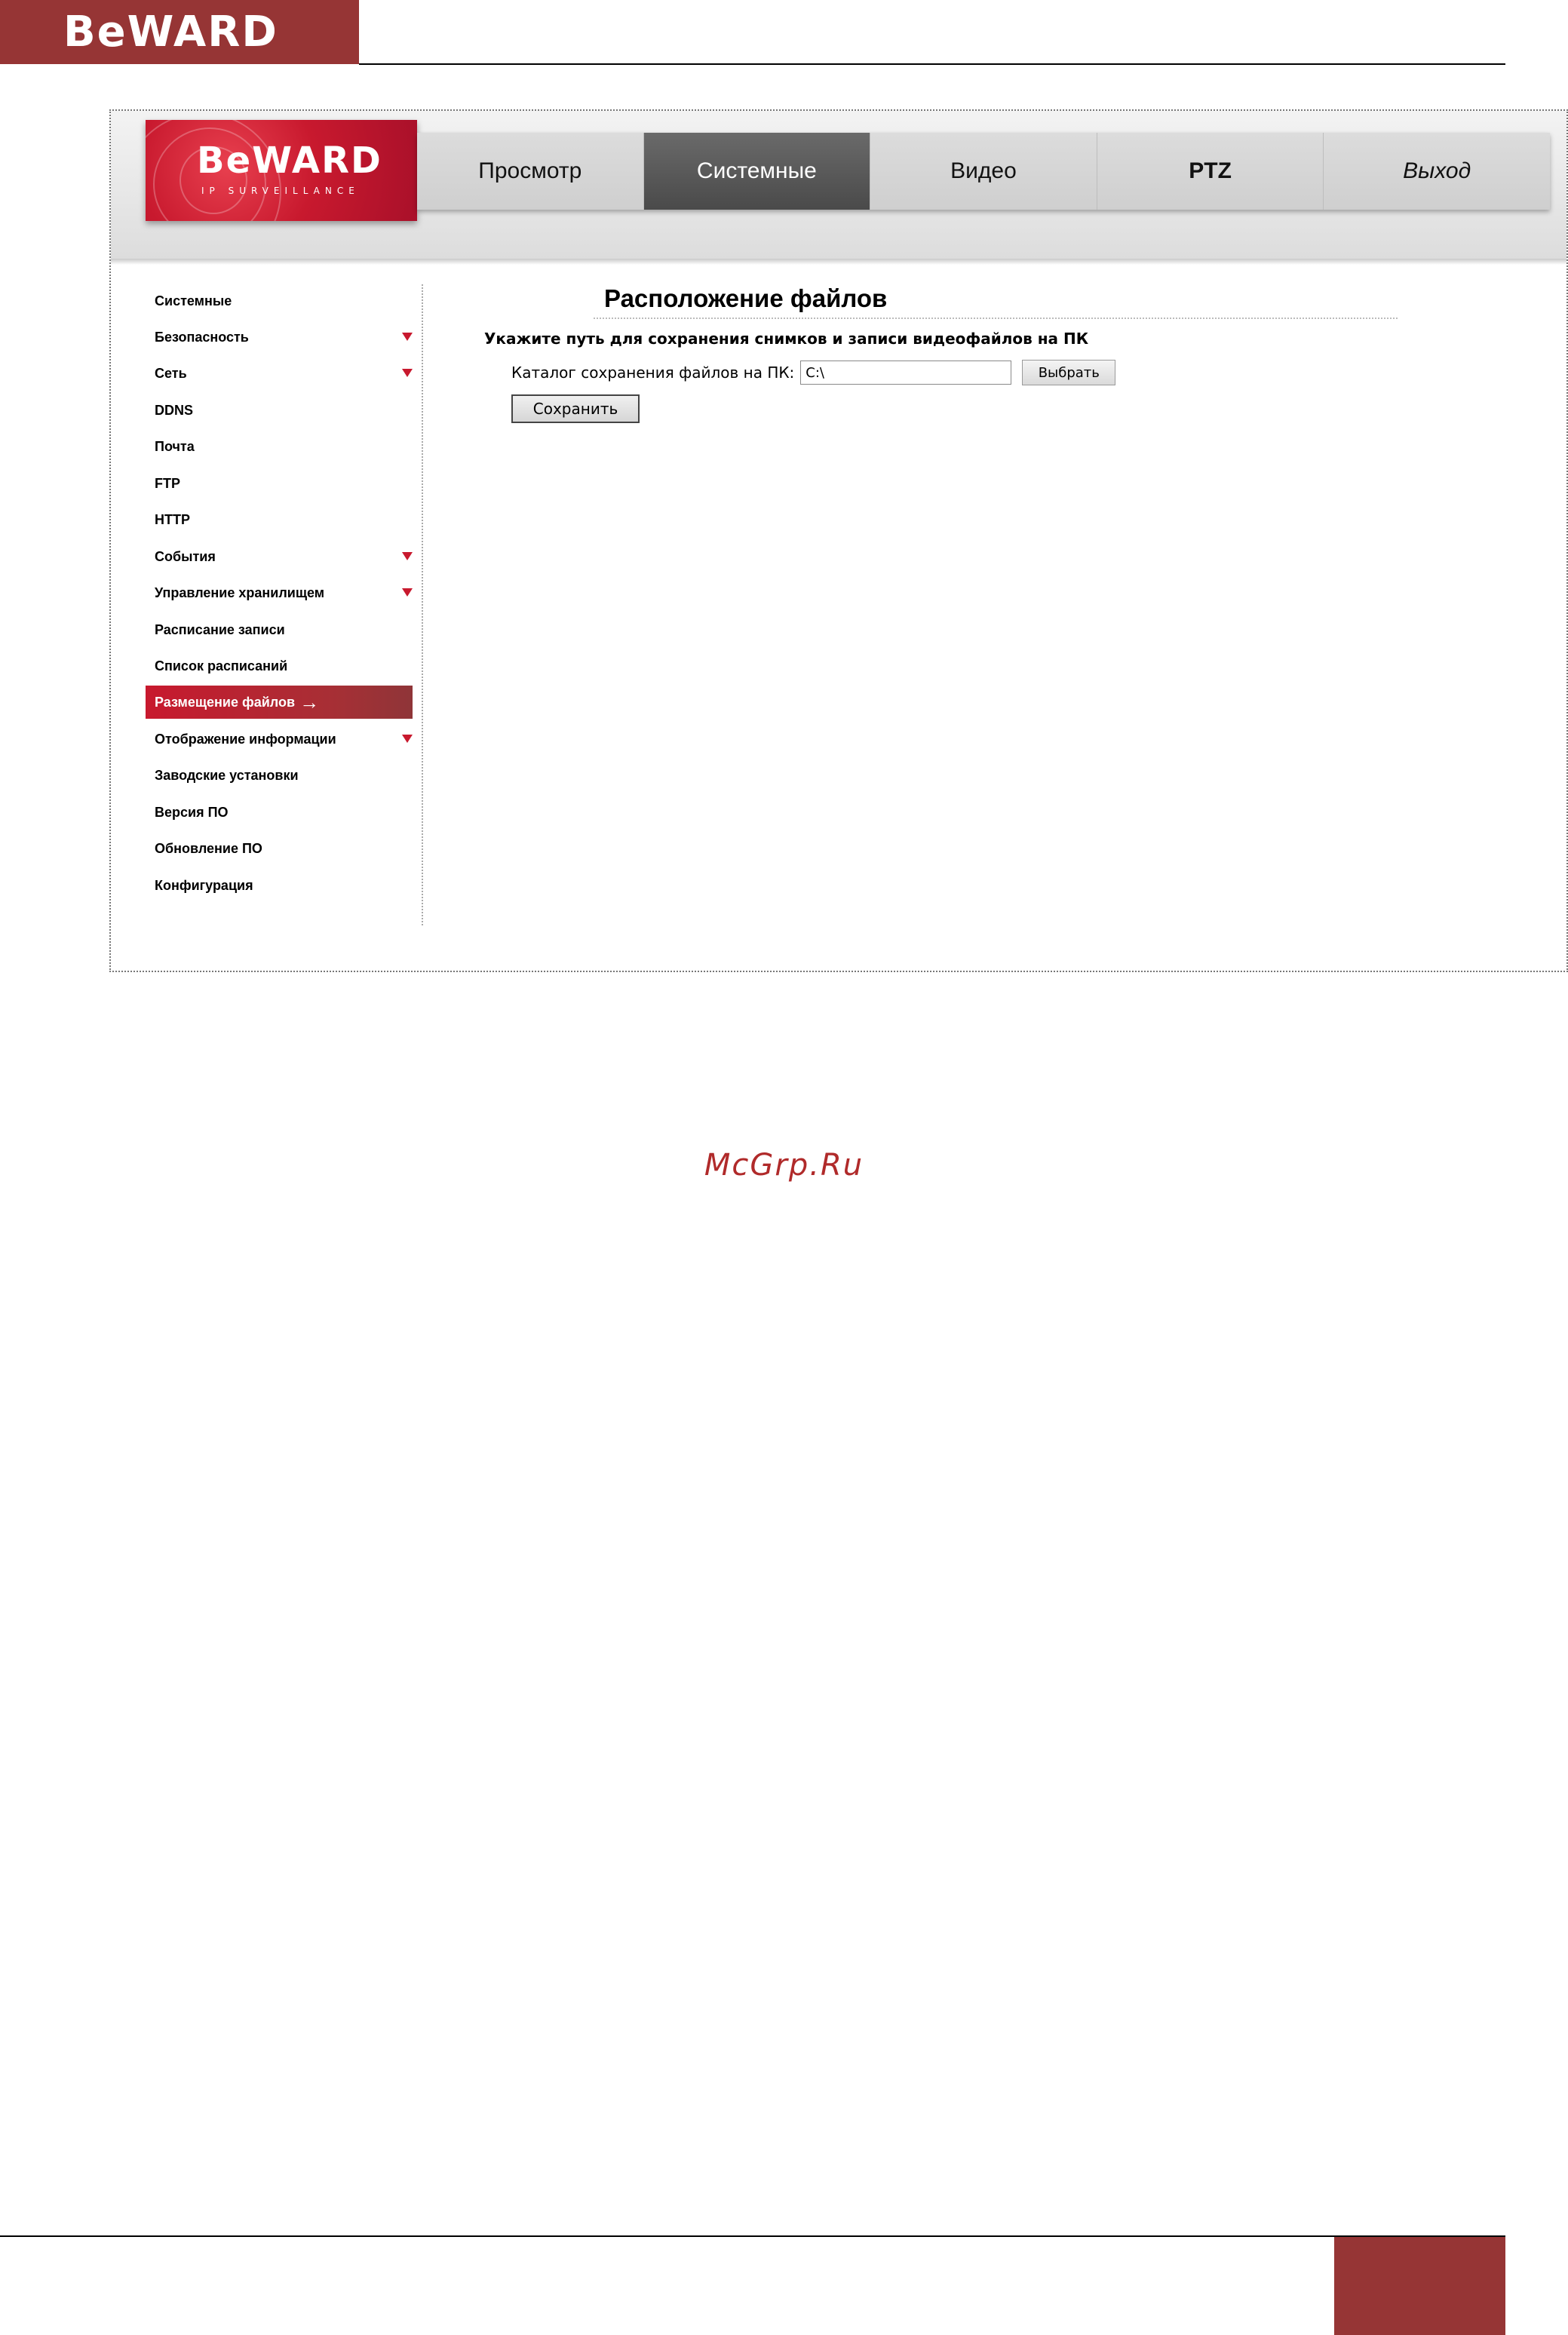 Image resolution: width=1568 pixels, height=2335 pixels. I want to click on sidebar-item-label: Управление хранилищем, so click(240, 592).